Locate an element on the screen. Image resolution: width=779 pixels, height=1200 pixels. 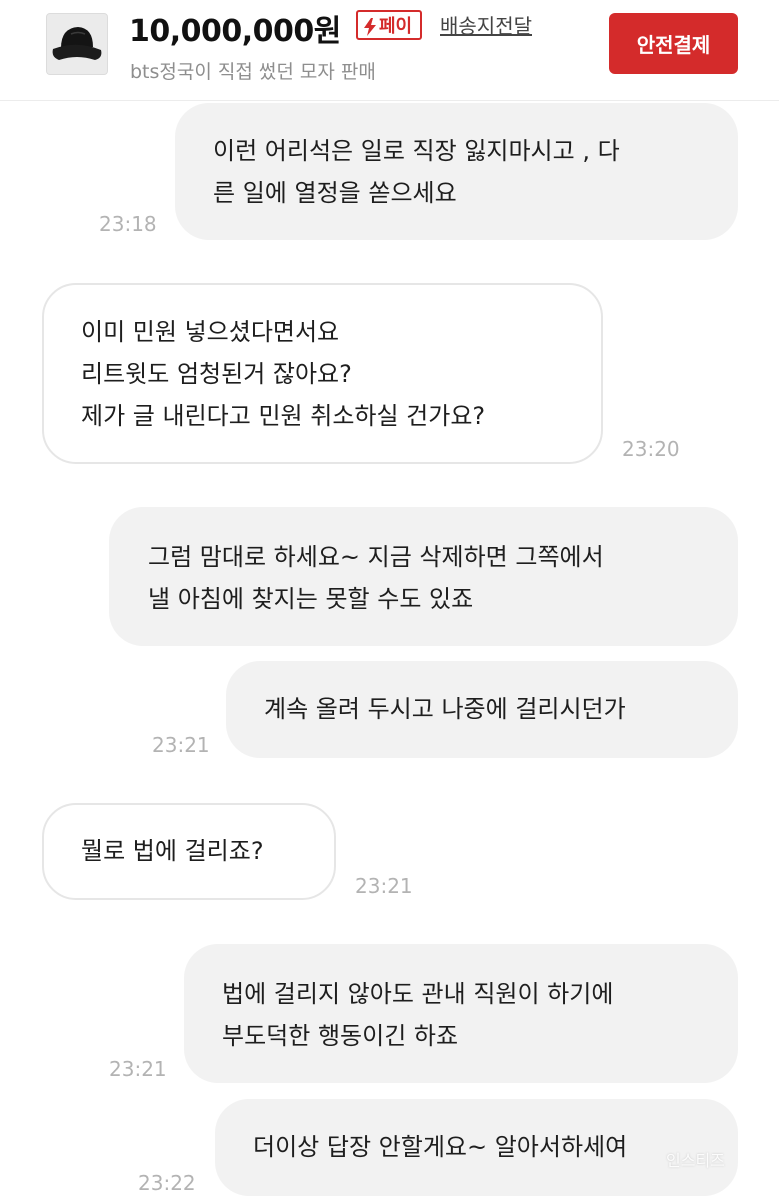
product-thumbnail is located at coordinates (77, 44).